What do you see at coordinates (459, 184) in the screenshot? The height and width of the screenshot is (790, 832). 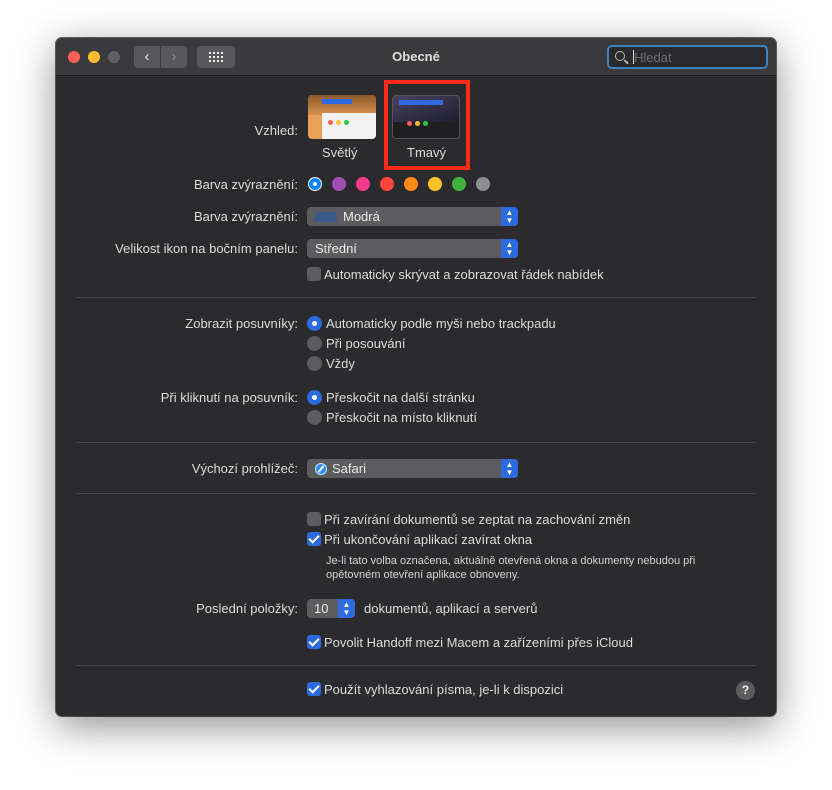 I see `accent-green-swatch` at bounding box center [459, 184].